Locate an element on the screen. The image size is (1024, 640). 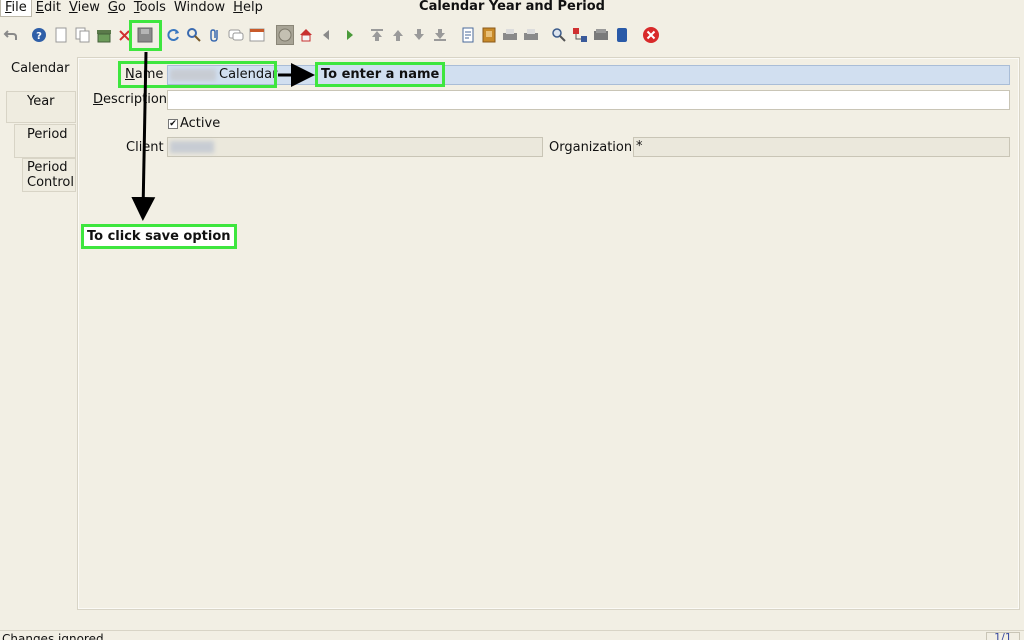
annotation-arrows is located at coordinates (223, 136).